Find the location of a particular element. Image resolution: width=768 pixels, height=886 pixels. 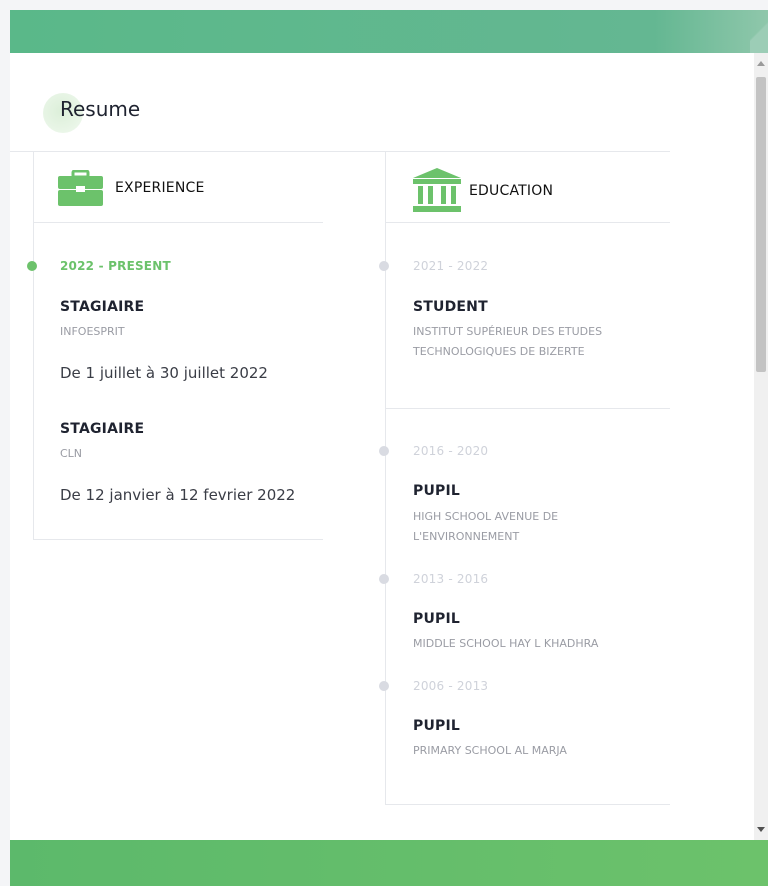

divider-top is located at coordinates (340, 151).